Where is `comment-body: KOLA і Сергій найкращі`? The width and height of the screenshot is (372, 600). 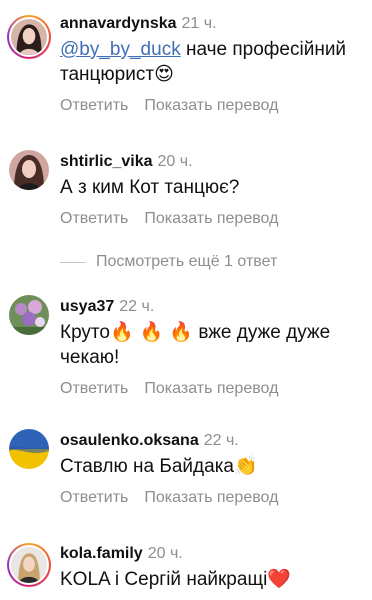
comment-body: KOLA і Сергій найкращі is located at coordinates (164, 579).